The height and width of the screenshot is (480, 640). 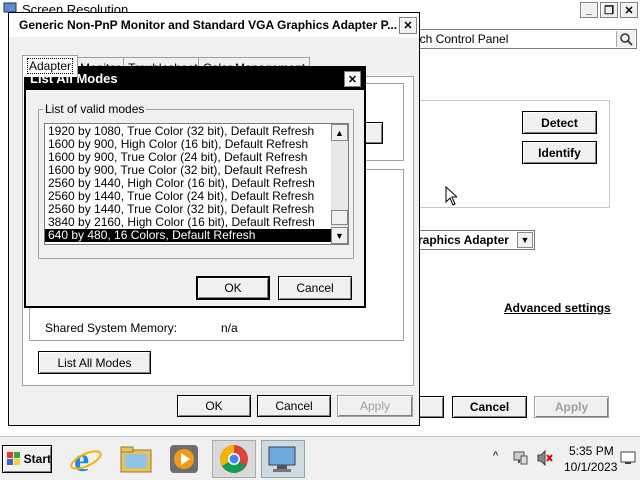 I want to click on start-button: Start, so click(x=27, y=459).